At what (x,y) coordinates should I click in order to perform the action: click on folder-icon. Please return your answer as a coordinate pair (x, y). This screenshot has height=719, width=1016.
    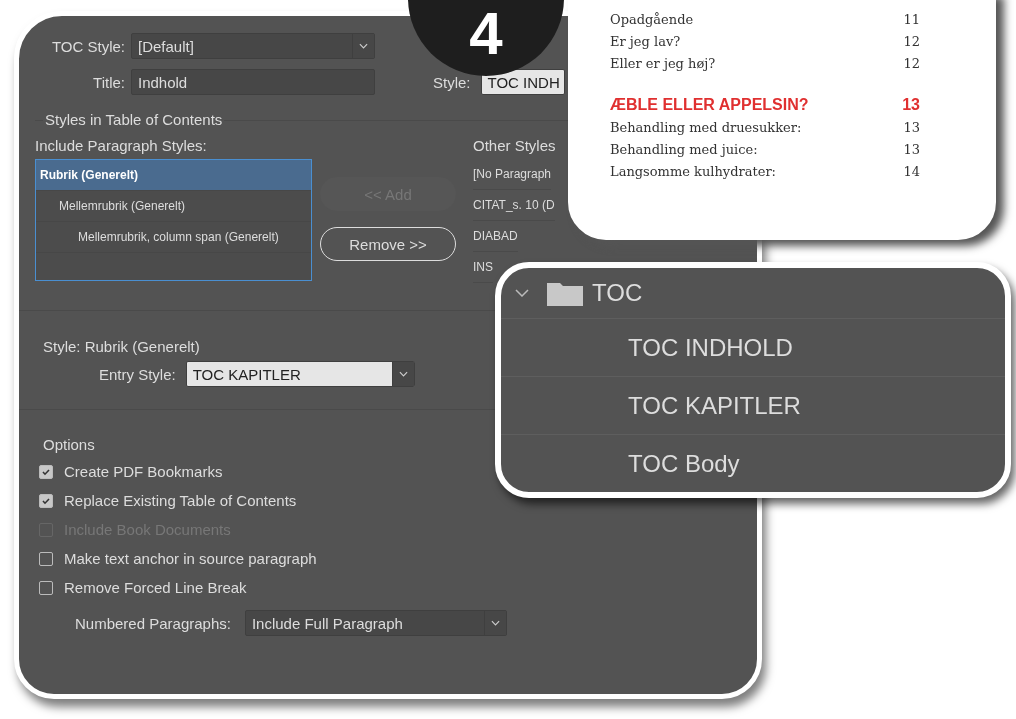
    Looking at the image, I should click on (565, 293).